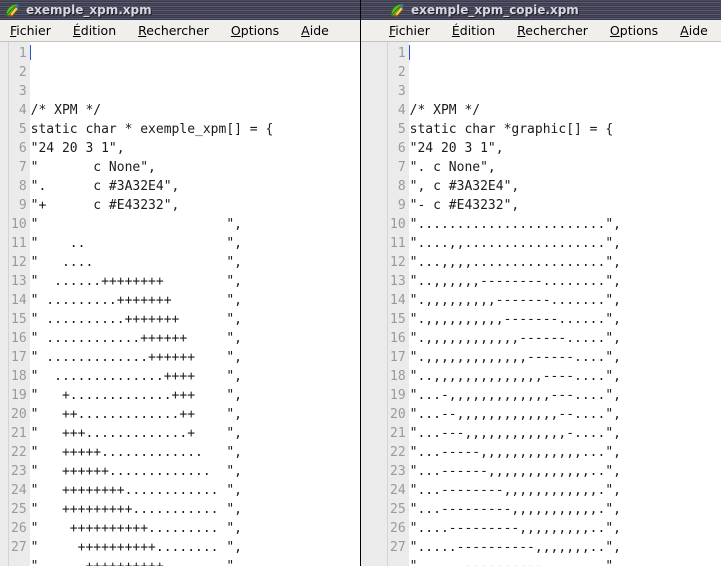 The width and height of the screenshot is (721, 566). Describe the element at coordinates (401, 148) in the screenshot. I see `line-number: 6` at that location.